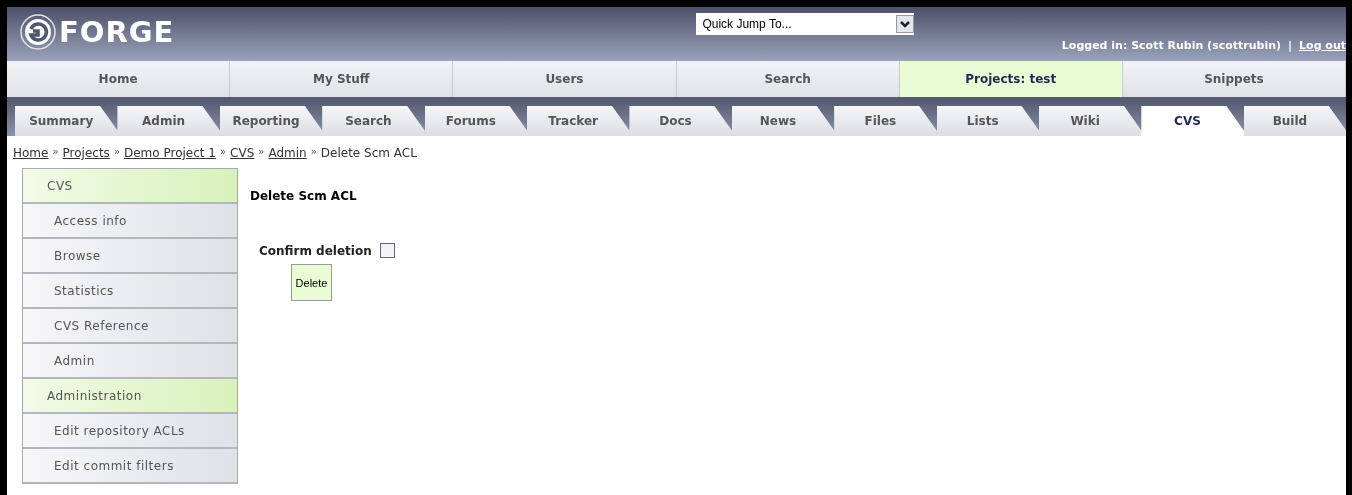 The height and width of the screenshot is (495, 1352). What do you see at coordinates (130, 221) in the screenshot?
I see `sidebar-item: Access info` at bounding box center [130, 221].